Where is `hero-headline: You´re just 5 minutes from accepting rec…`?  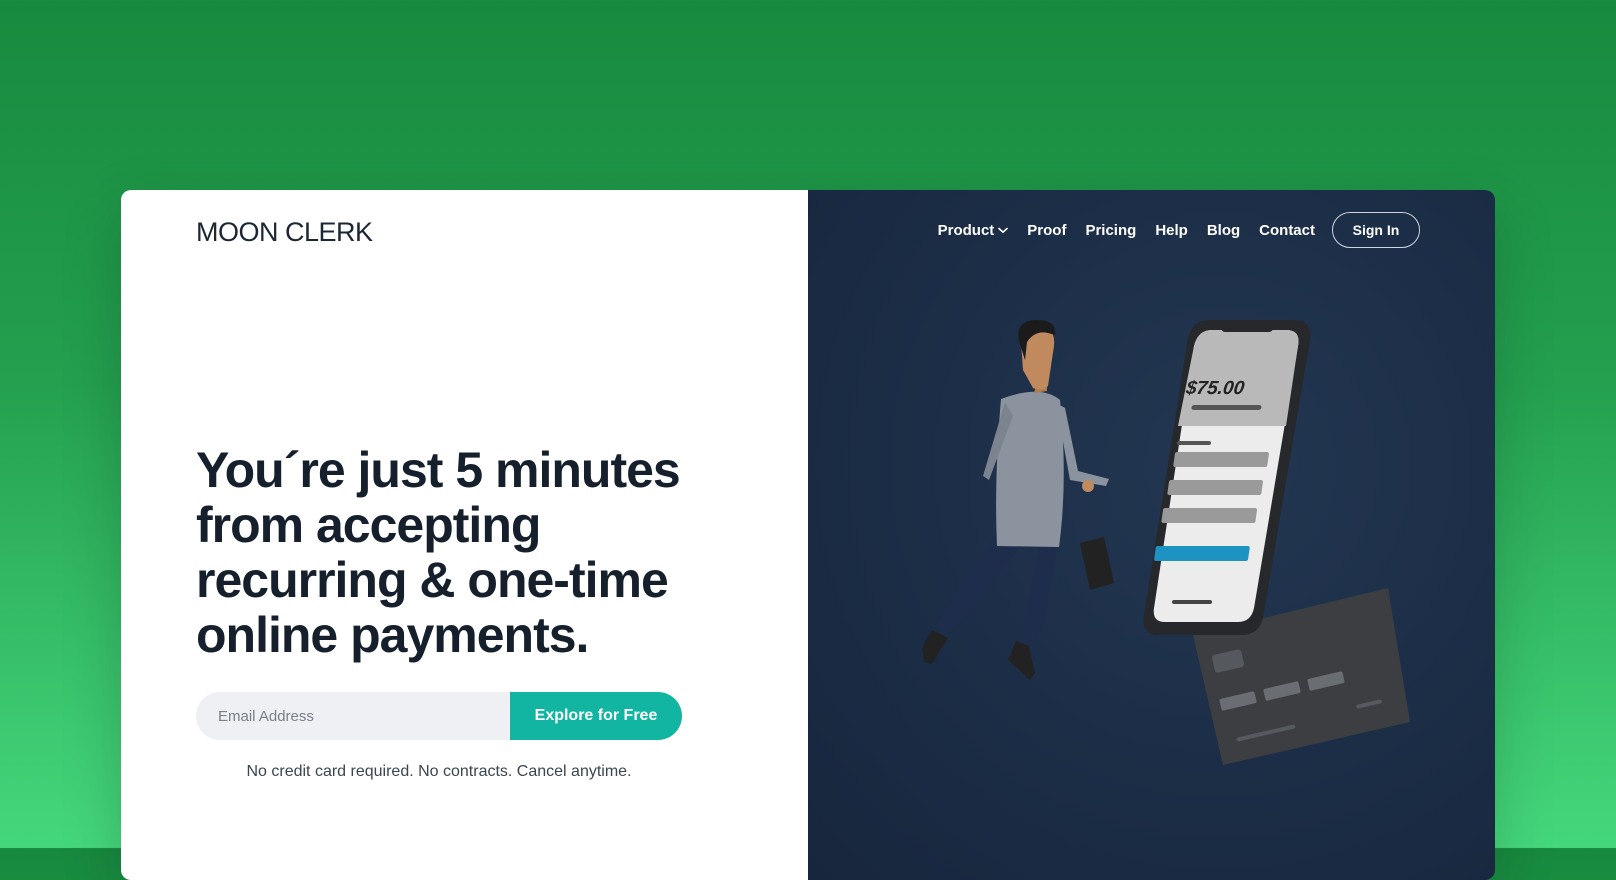
hero-headline: You´re just 5 minutes from accepting rec… is located at coordinates (476, 553).